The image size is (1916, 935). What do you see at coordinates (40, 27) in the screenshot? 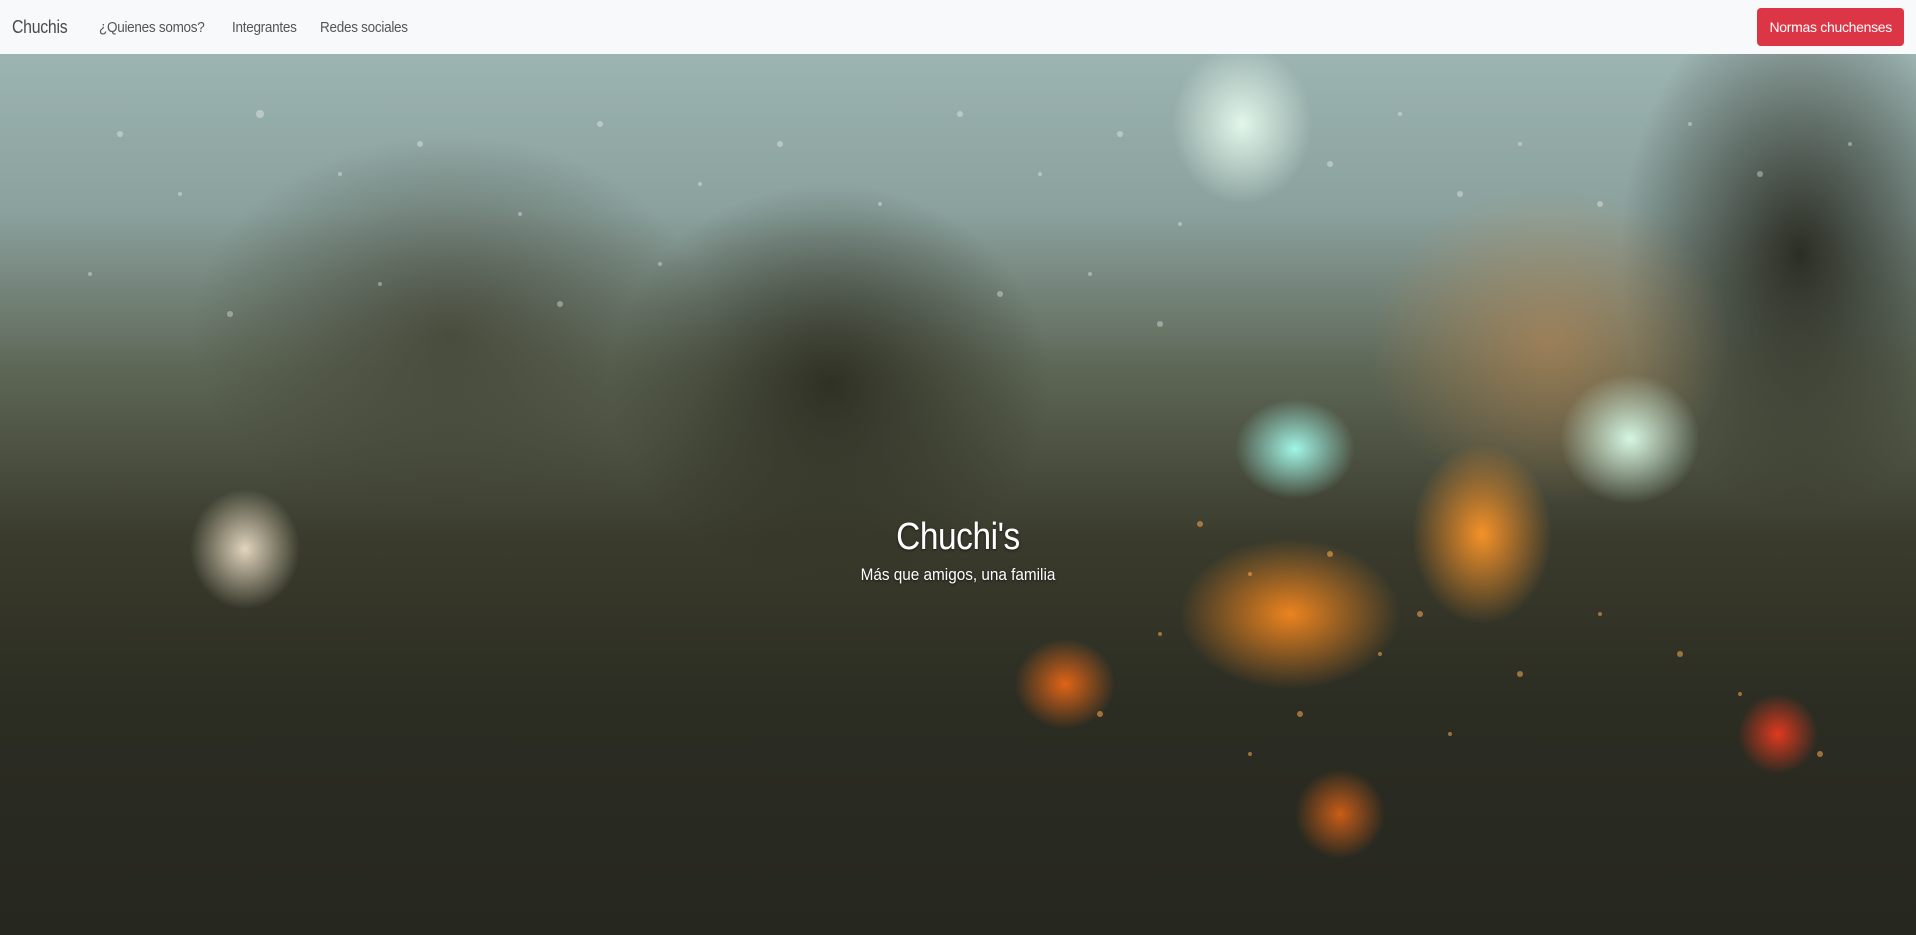
I see `brand-link: Chuchis` at bounding box center [40, 27].